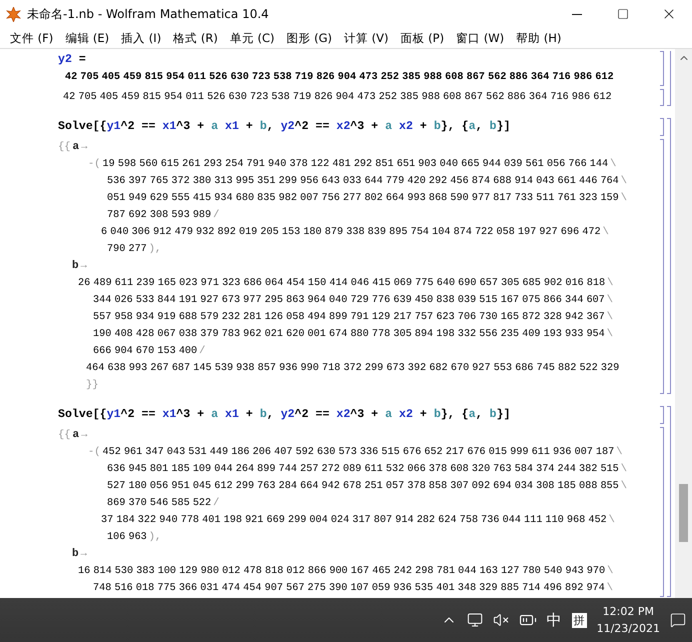  I want to click on number-text: 106 963, so click(127, 538).